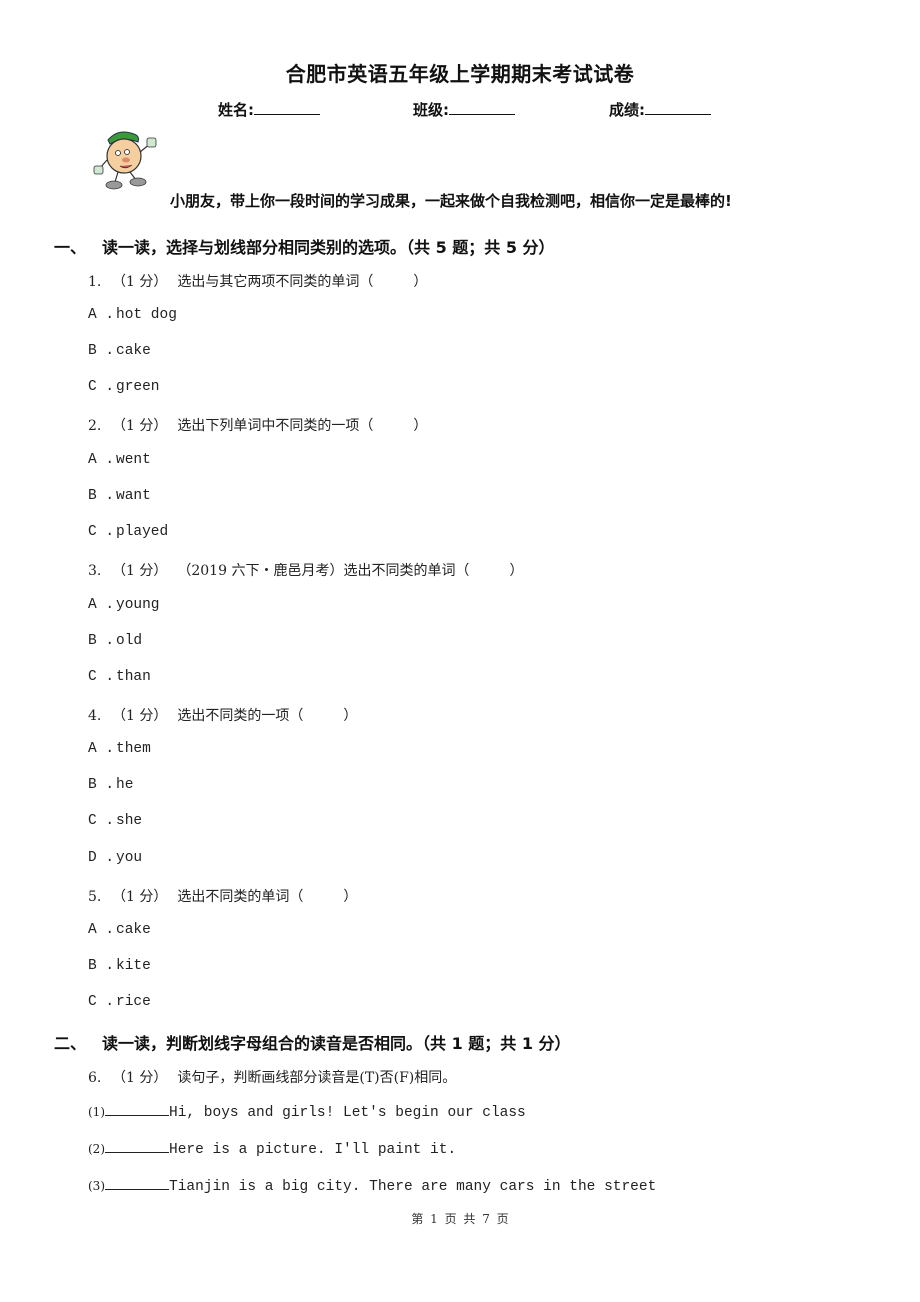 This screenshot has height=1302, width=920. What do you see at coordinates (138, 605) in the screenshot?
I see `option-text: young` at bounding box center [138, 605].